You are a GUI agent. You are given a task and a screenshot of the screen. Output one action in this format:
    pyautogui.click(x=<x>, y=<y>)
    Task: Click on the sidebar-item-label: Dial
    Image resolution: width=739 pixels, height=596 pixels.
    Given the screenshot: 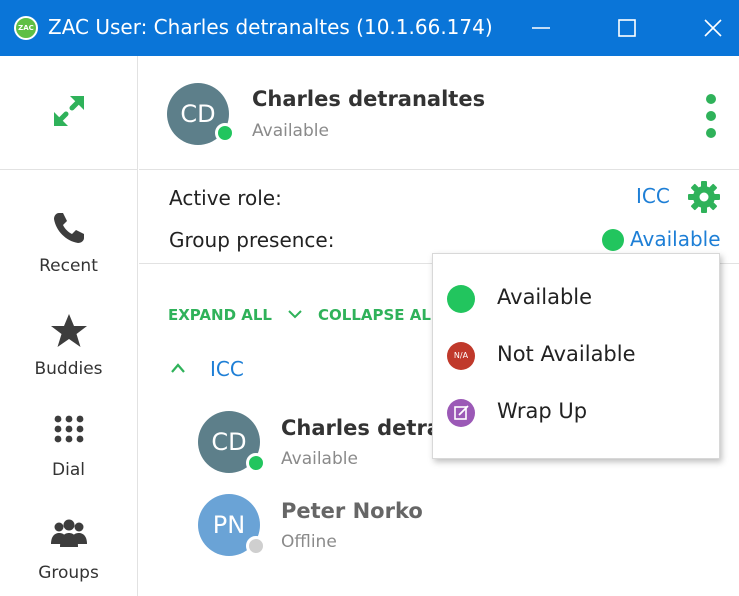 What is the action you would take?
    pyautogui.click(x=68, y=470)
    